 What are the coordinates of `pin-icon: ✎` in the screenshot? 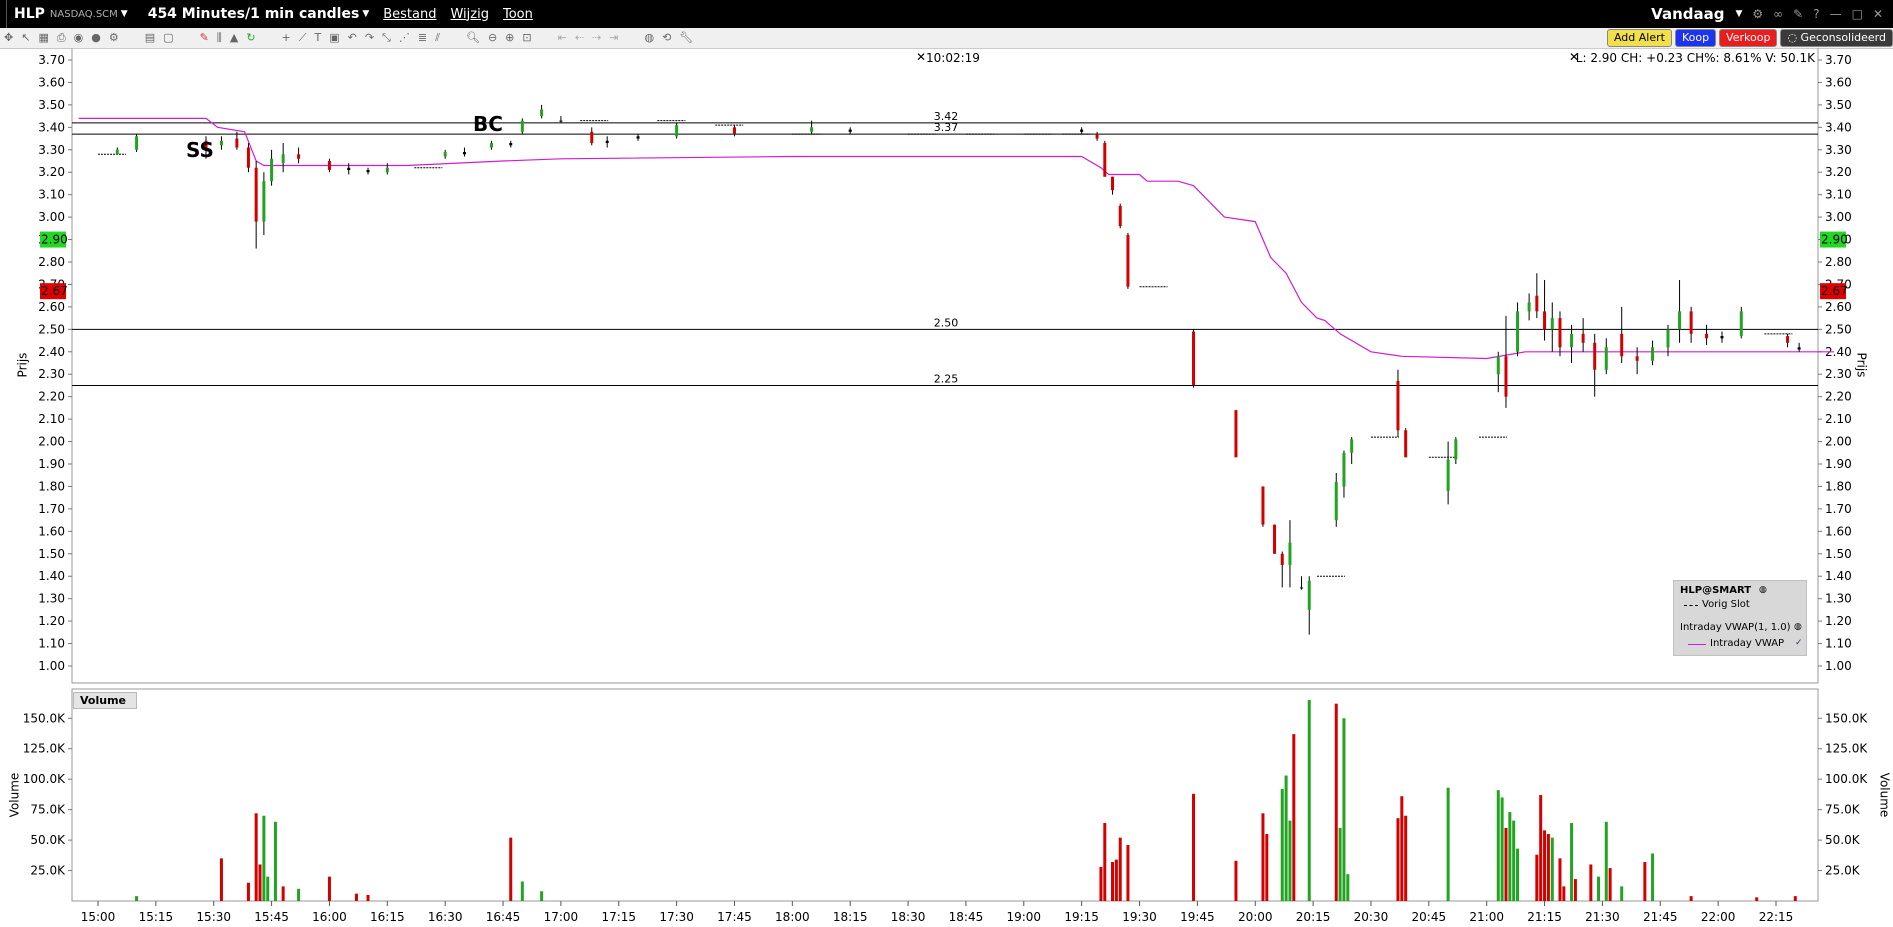 It's located at (1798, 14).